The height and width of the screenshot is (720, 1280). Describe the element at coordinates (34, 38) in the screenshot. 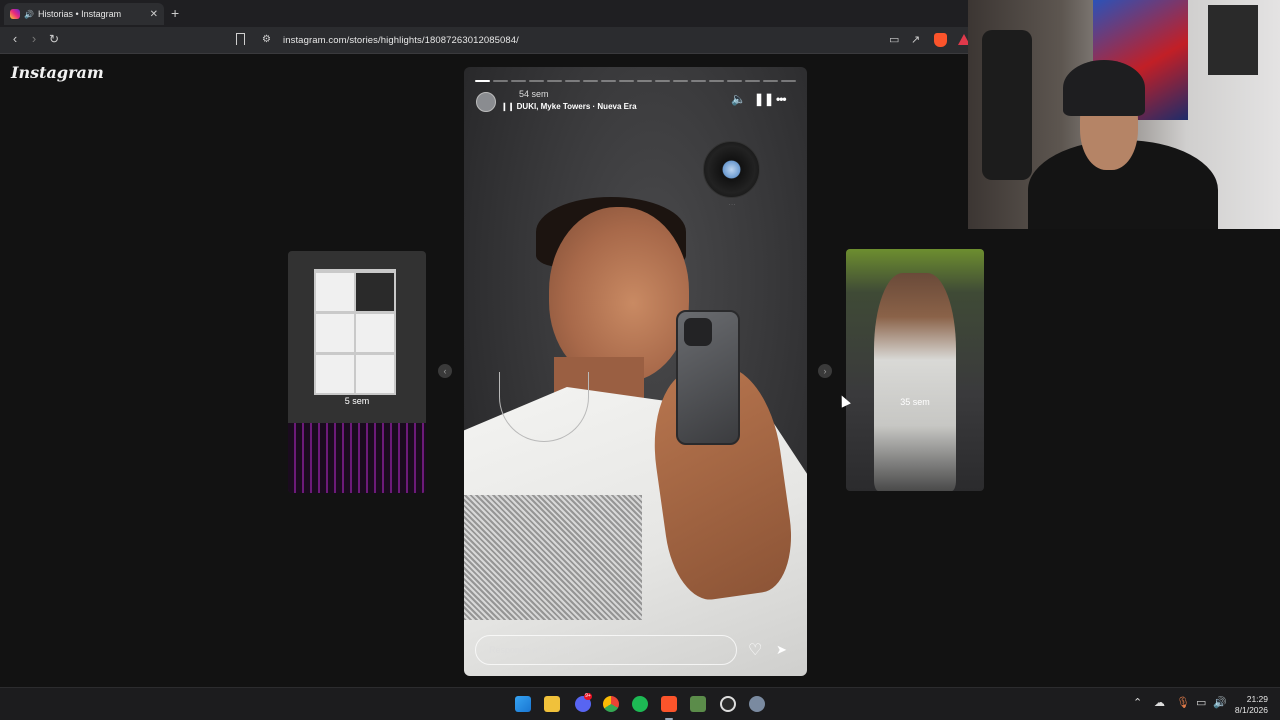

I see `forward-button: ›` at that location.